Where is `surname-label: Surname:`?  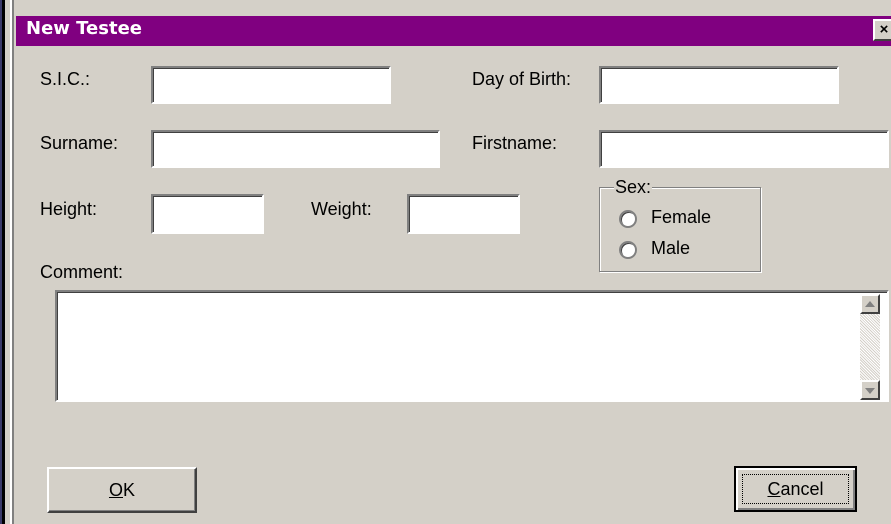
surname-label: Surname: is located at coordinates (79, 143).